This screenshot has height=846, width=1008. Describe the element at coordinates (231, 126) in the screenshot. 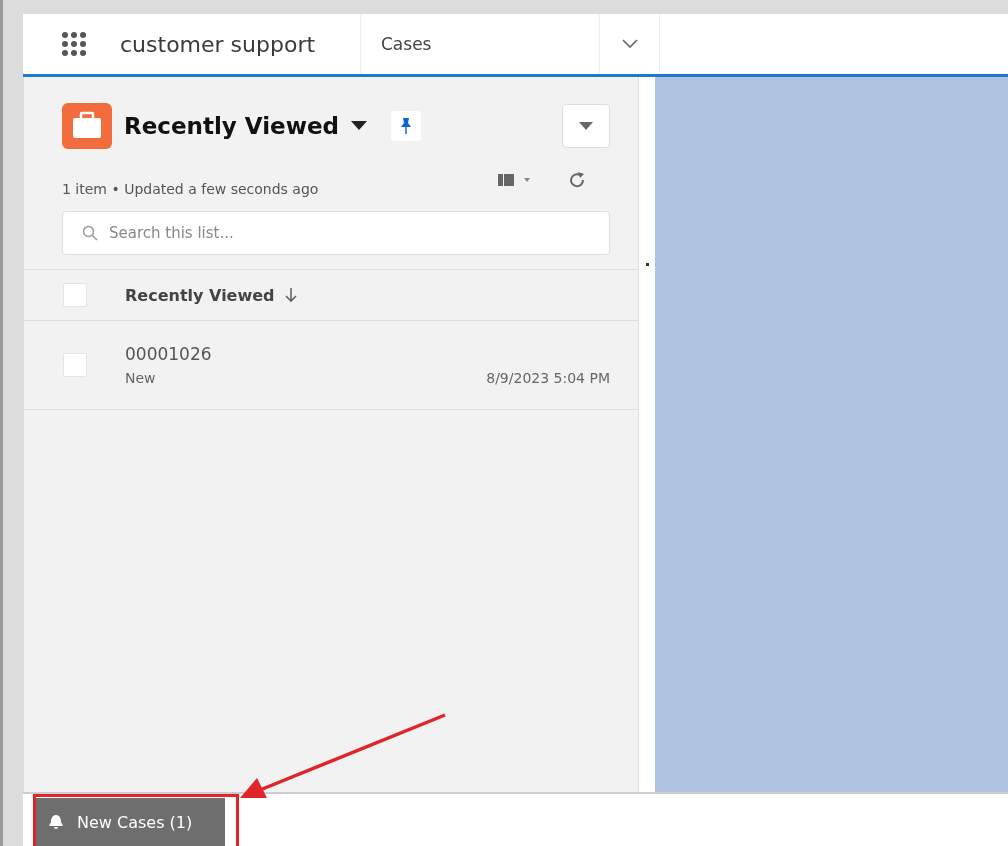

I see `list-view-title: Recently Viewed` at that location.